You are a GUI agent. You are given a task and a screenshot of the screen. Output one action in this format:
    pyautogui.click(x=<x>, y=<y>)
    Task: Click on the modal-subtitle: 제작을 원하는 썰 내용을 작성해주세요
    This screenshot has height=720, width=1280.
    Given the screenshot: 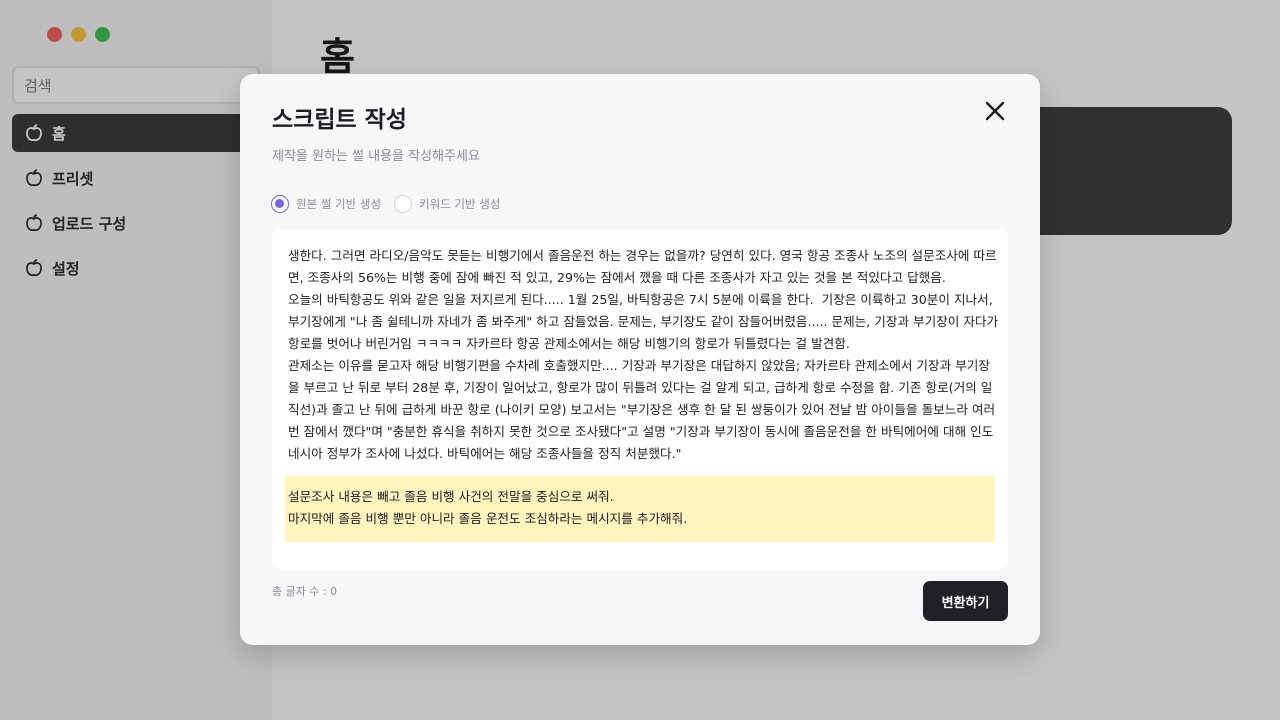 What is the action you would take?
    pyautogui.click(x=376, y=156)
    